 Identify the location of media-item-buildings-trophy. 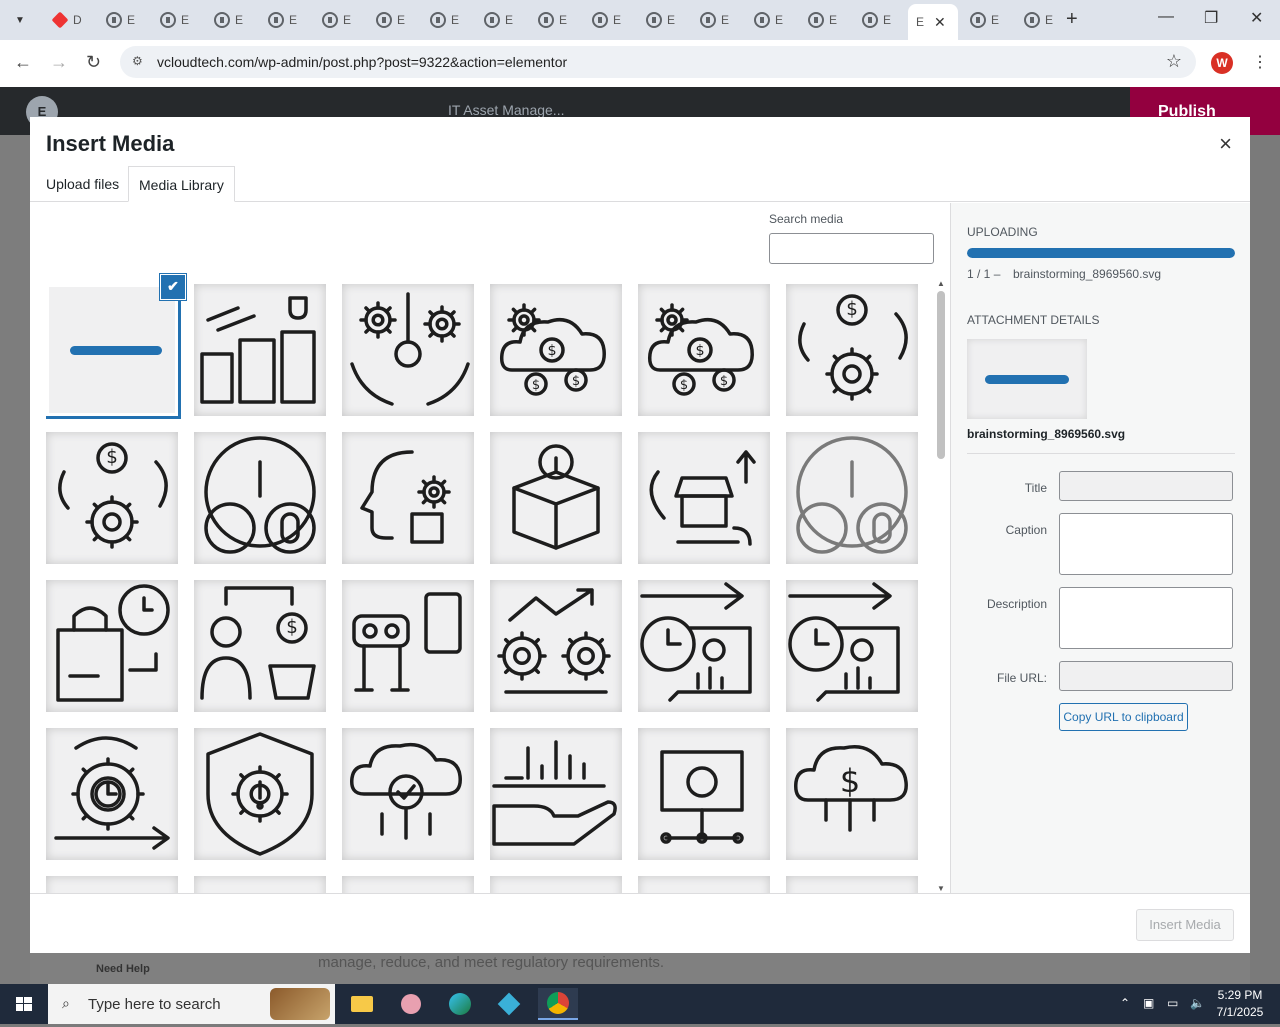
(260, 350).